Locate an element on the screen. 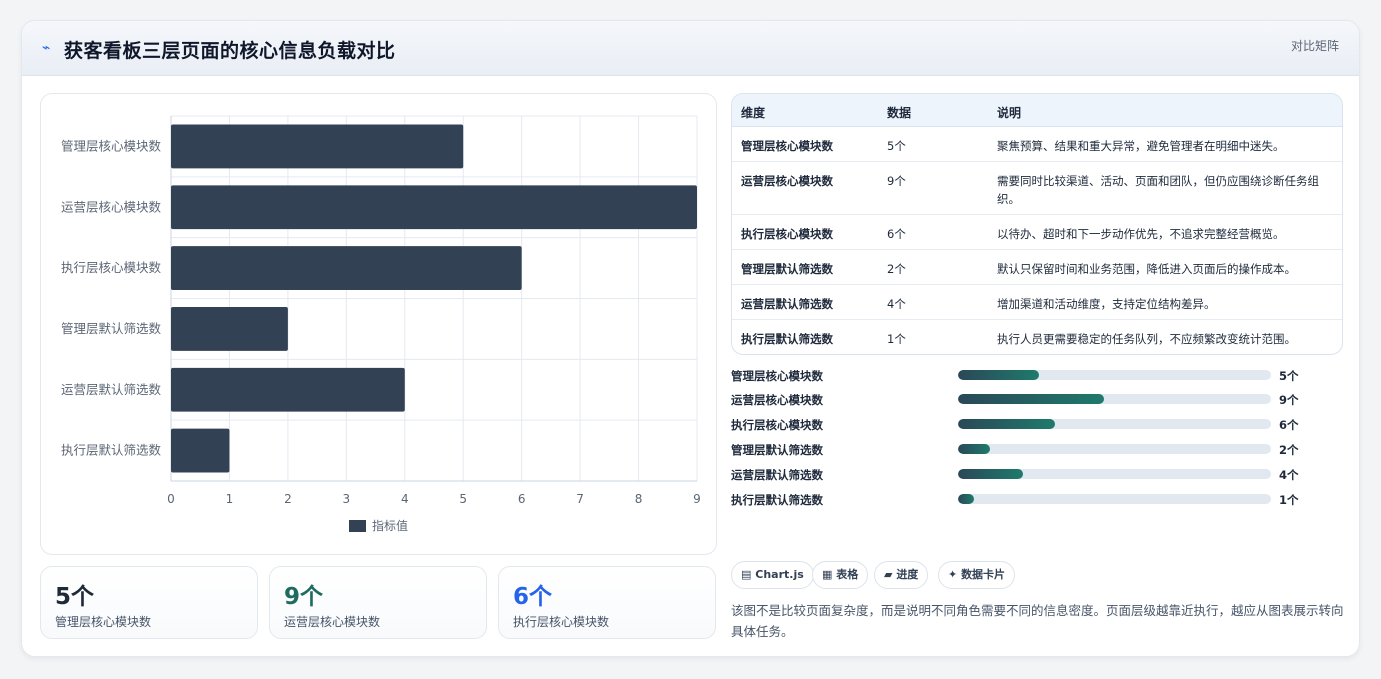 The height and width of the screenshot is (679, 1381). progress-row: 运营层默认筛选数 4个 is located at coordinates (1037, 475).